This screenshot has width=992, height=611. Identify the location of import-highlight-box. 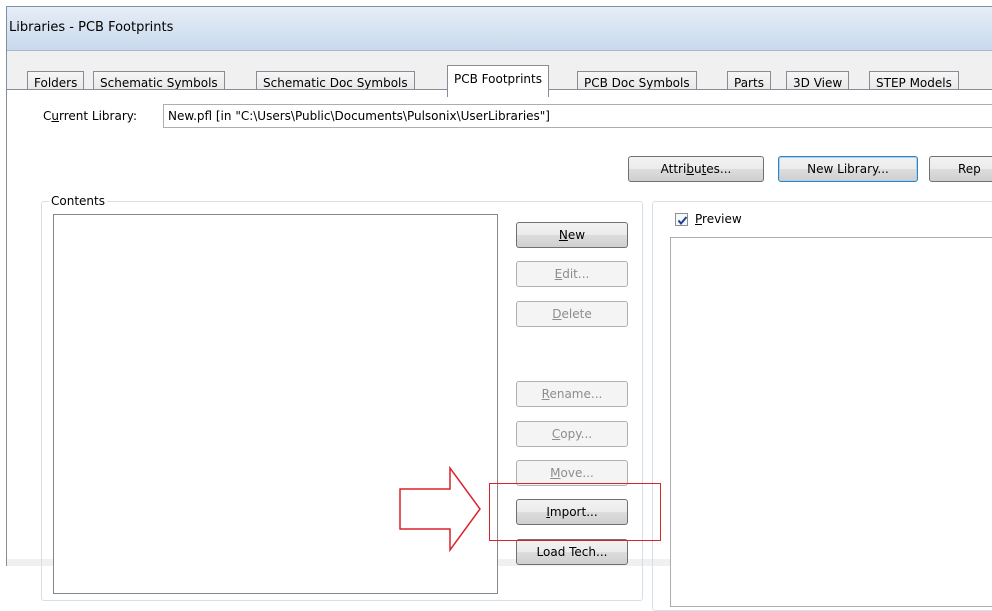
(575, 512).